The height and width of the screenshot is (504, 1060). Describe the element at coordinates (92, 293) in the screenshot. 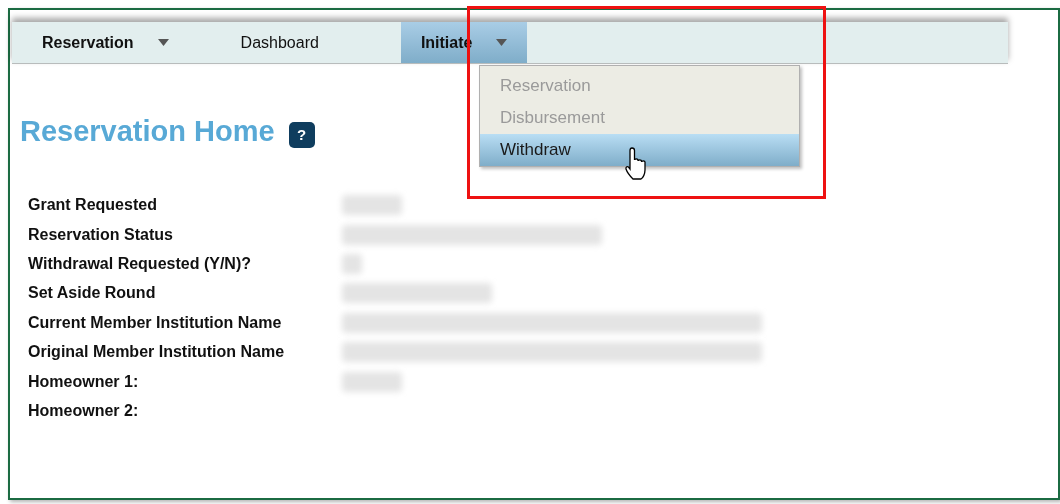

I see `field-label: Set Aside Round` at that location.